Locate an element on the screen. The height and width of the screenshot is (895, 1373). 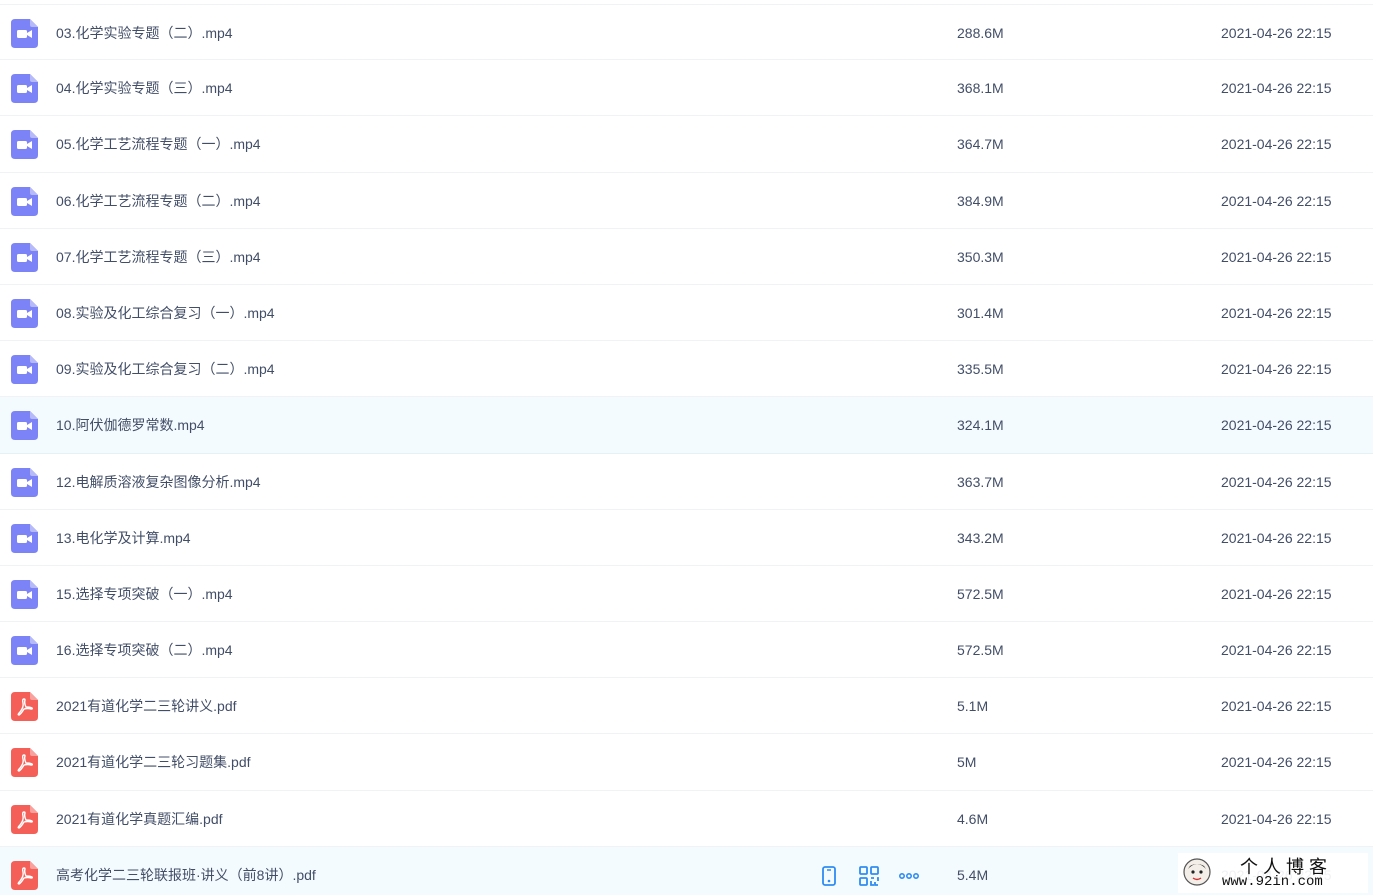
file-size: 368.1M is located at coordinates (980, 88).